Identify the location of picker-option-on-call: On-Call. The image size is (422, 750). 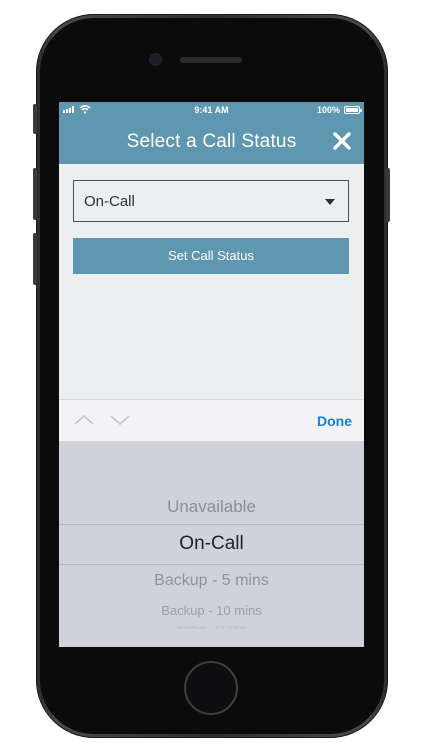
(211, 544).